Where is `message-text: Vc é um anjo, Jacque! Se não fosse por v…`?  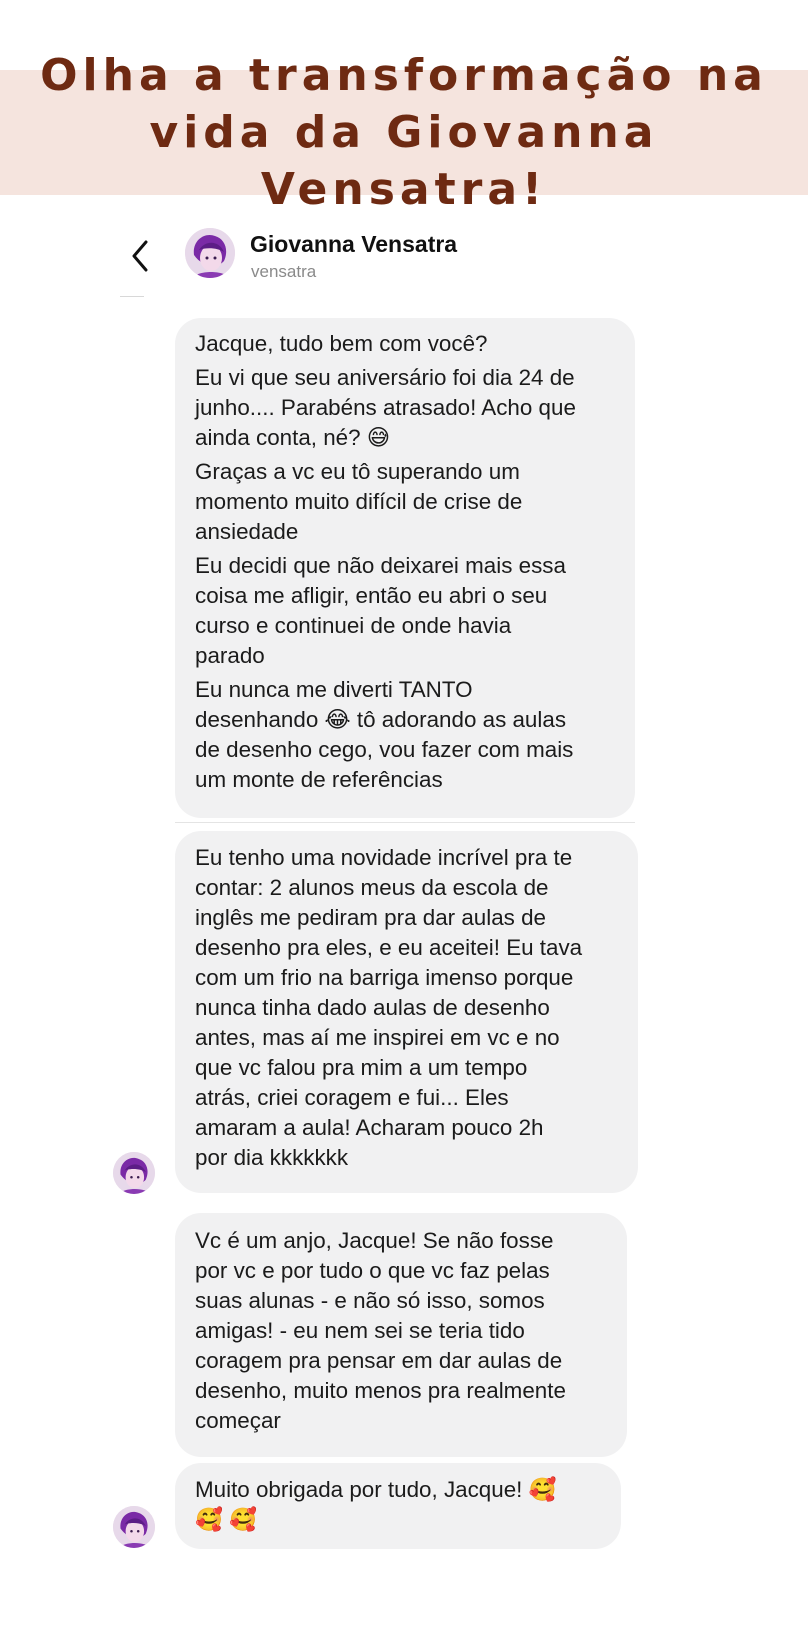 message-text: Vc é um anjo, Jacque! Se não fosse por v… is located at coordinates (401, 1331).